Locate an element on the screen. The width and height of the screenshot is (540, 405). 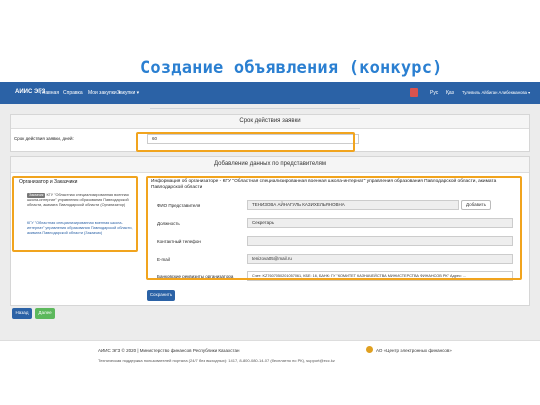
back-button: Назад is located at coordinates (22, 313).